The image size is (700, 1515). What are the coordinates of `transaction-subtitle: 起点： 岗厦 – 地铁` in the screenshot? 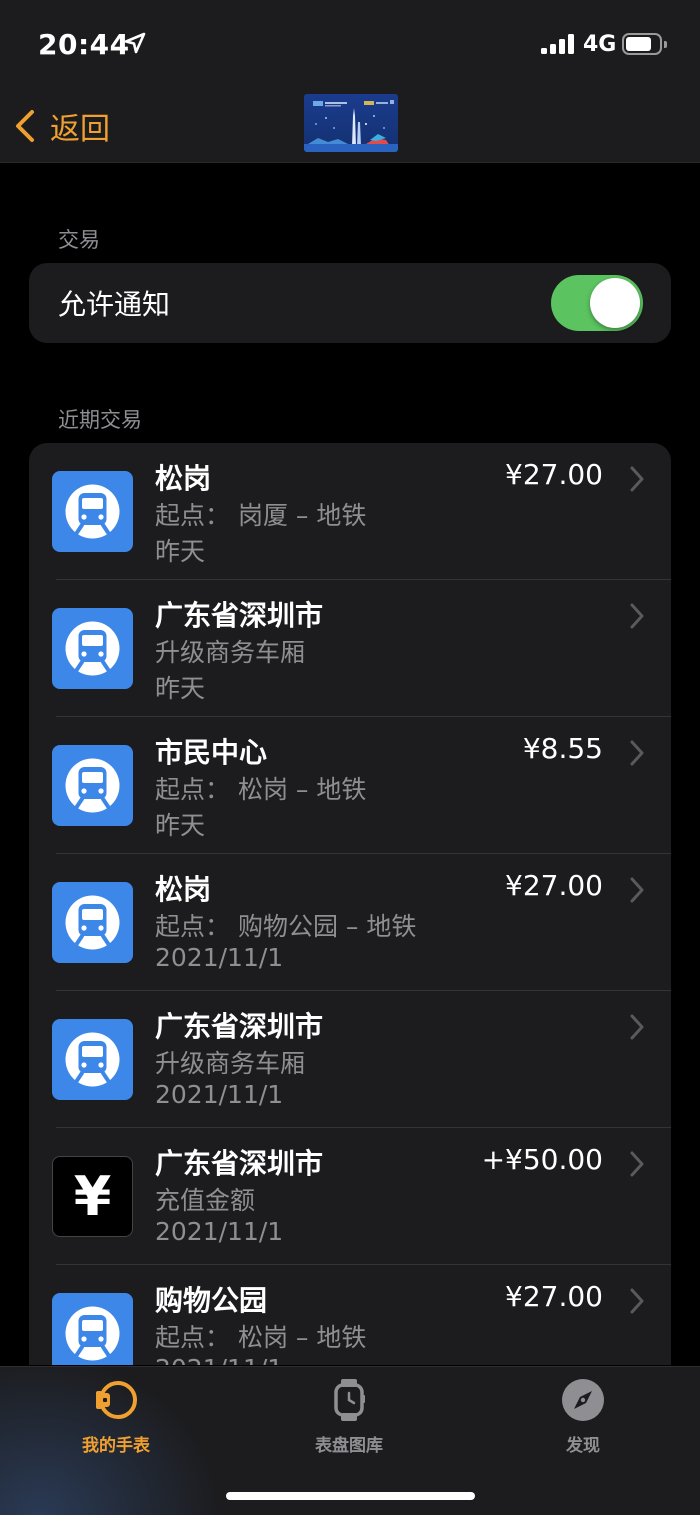 It's located at (261, 515).